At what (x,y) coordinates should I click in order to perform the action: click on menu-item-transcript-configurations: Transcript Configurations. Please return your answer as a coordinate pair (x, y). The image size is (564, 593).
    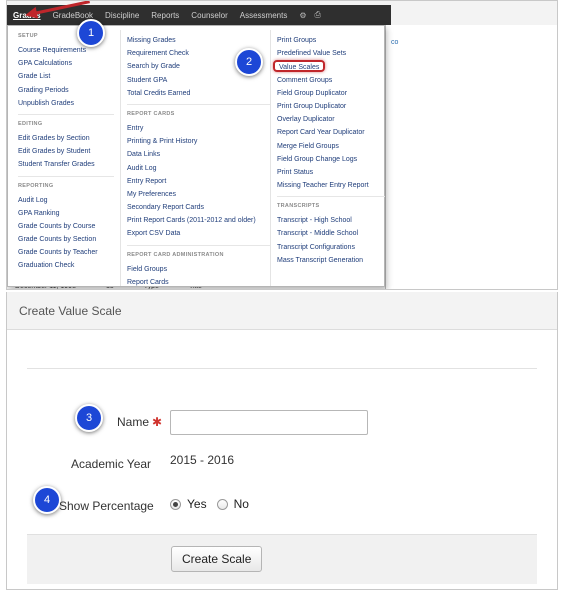
    Looking at the image, I should click on (331, 247).